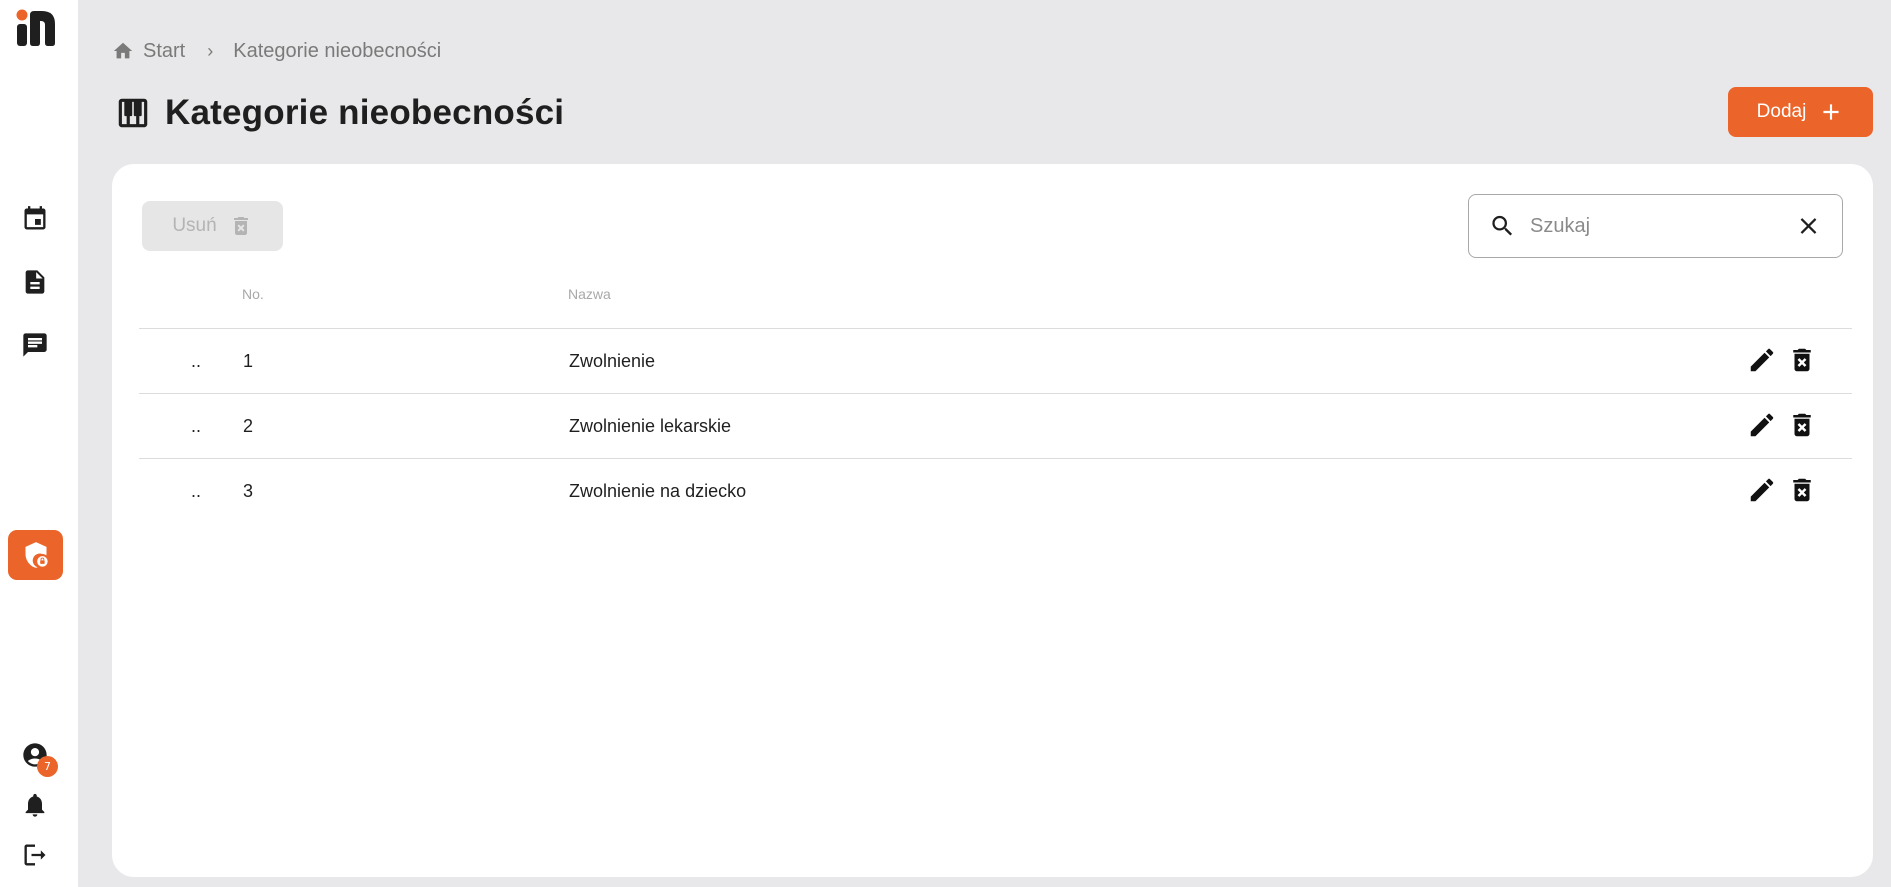  Describe the element at coordinates (995, 360) in the screenshot. I see `table-row: .. 1 Zwolnienie` at that location.